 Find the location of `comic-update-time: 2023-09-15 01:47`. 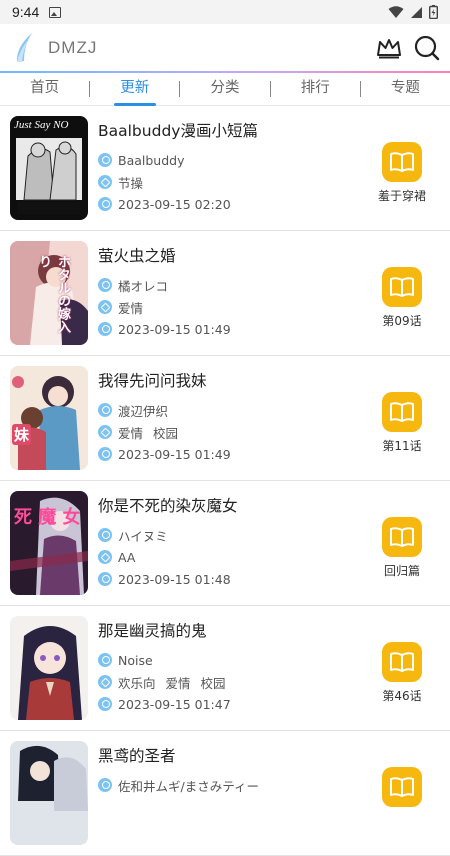

comic-update-time: 2023-09-15 01:47 is located at coordinates (234, 704).